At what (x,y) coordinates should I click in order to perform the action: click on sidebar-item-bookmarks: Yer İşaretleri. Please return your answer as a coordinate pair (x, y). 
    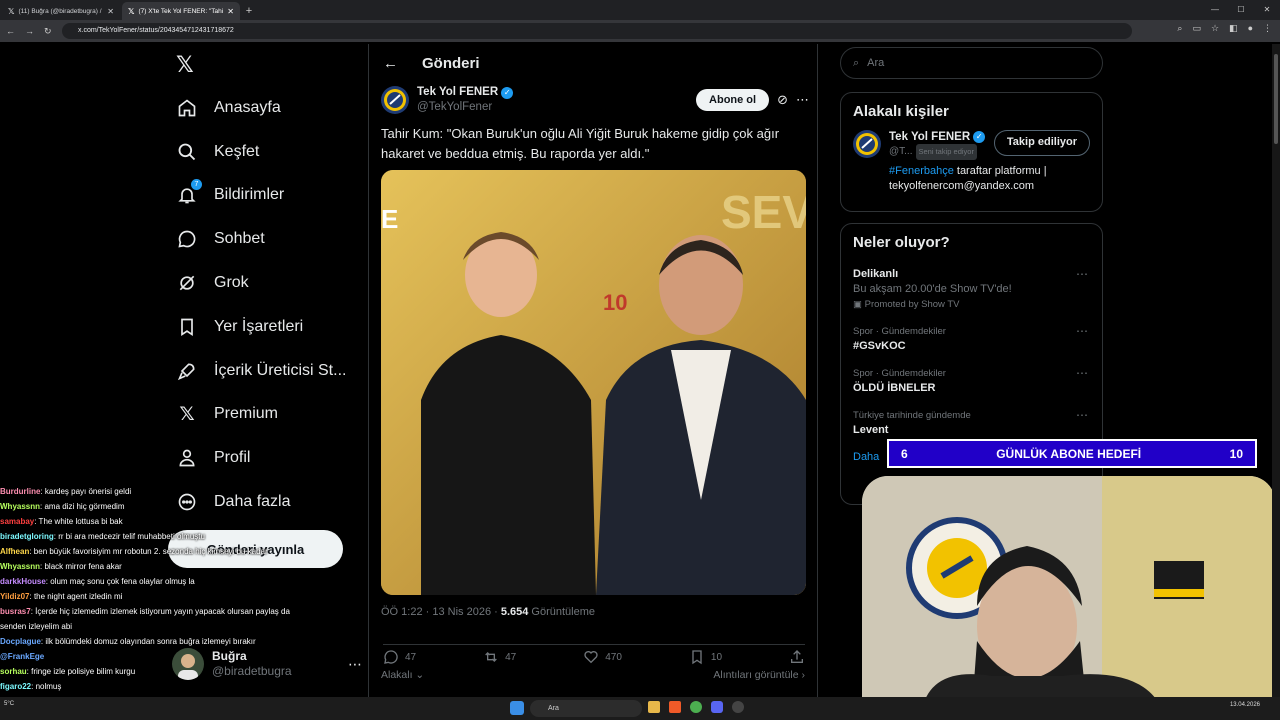
    Looking at the image, I should click on (263, 327).